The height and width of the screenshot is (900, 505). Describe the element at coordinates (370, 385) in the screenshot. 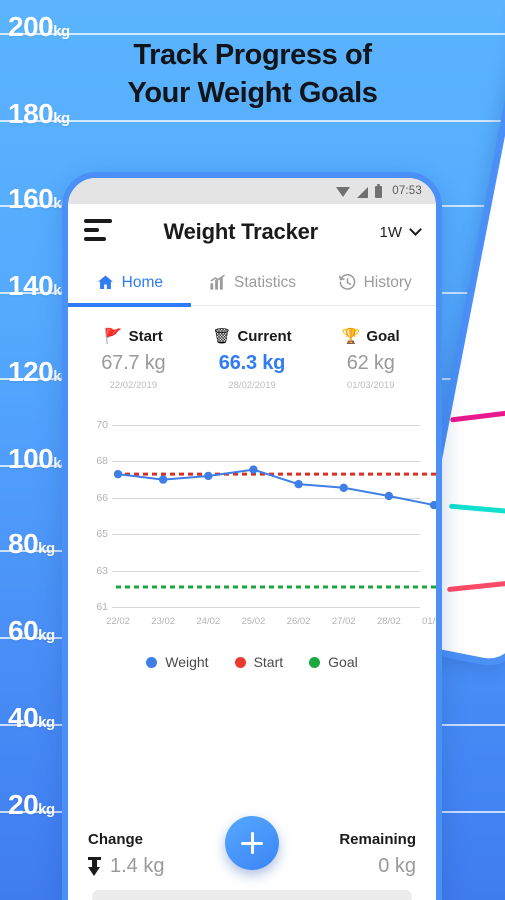

I see `stat-goal-date: 01/03/2019` at that location.